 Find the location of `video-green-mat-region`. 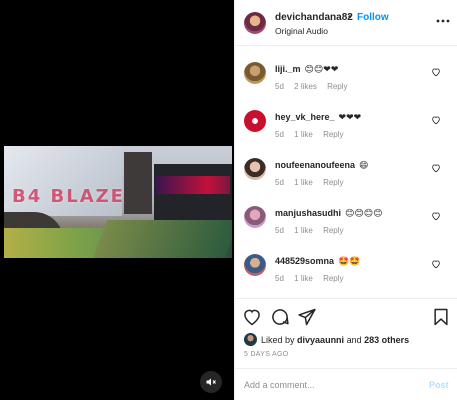

video-green-mat-region is located at coordinates (162, 239).